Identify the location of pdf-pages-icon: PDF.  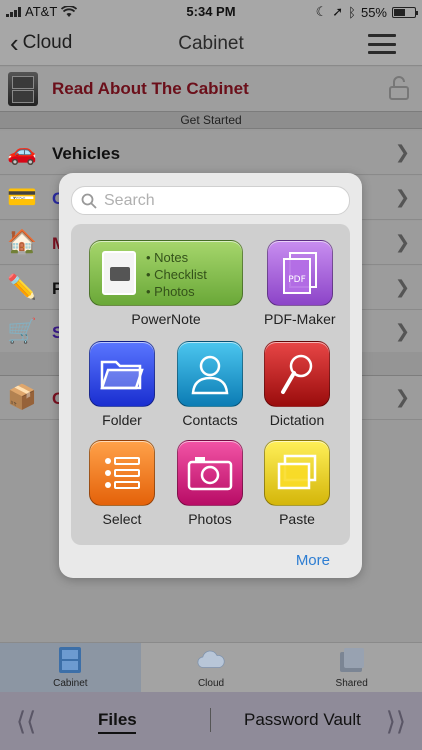
(299, 273).